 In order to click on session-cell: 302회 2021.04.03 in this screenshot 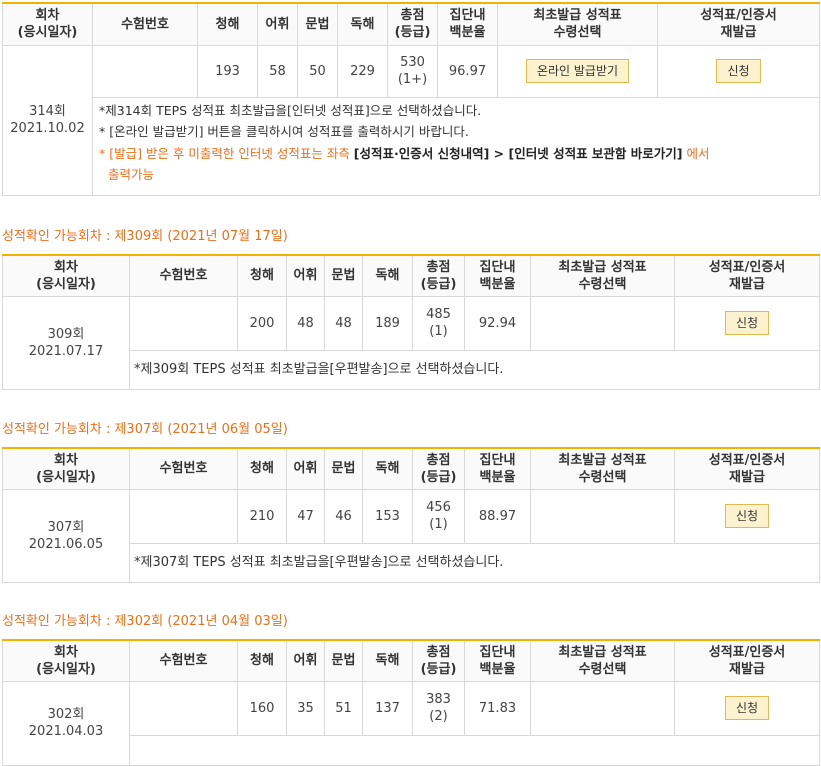, I will do `click(66, 723)`.